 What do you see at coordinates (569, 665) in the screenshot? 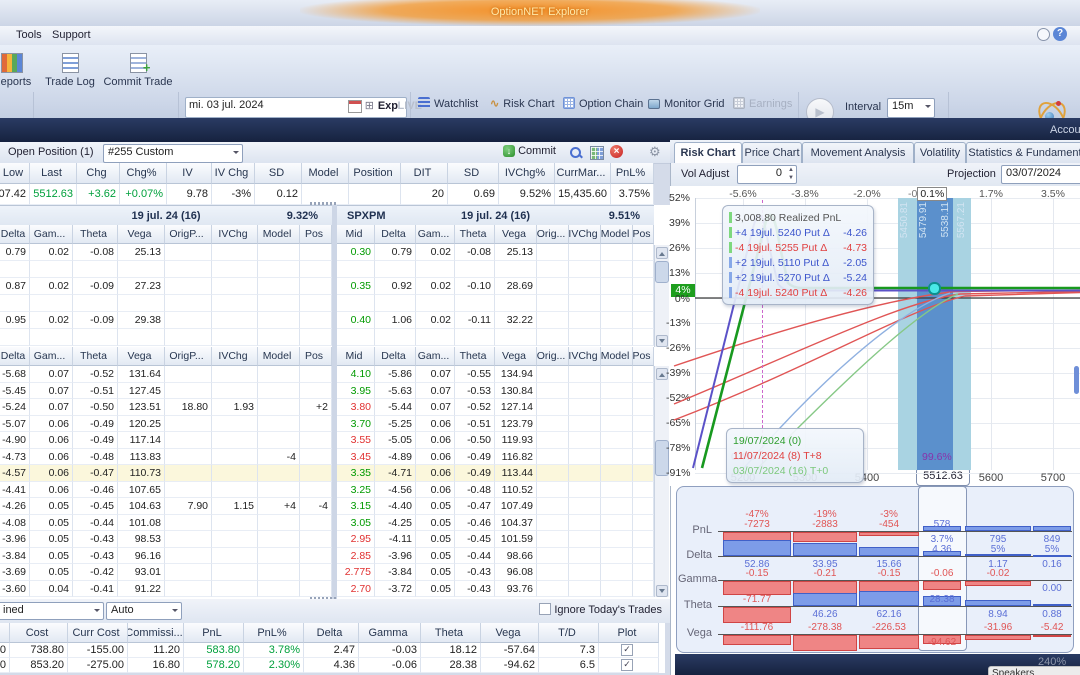
I see `table-cell: 6.5` at bounding box center [569, 665].